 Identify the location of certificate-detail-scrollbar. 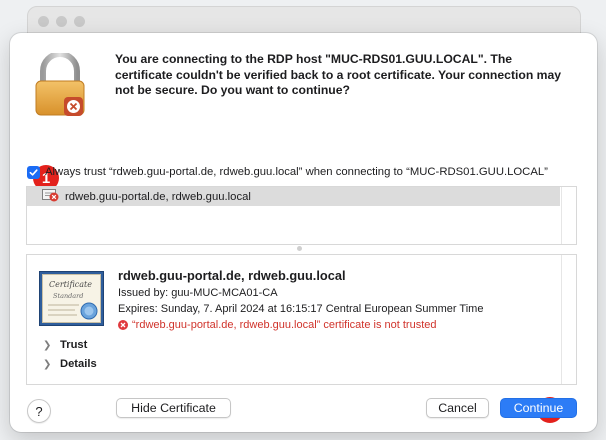
(568, 319).